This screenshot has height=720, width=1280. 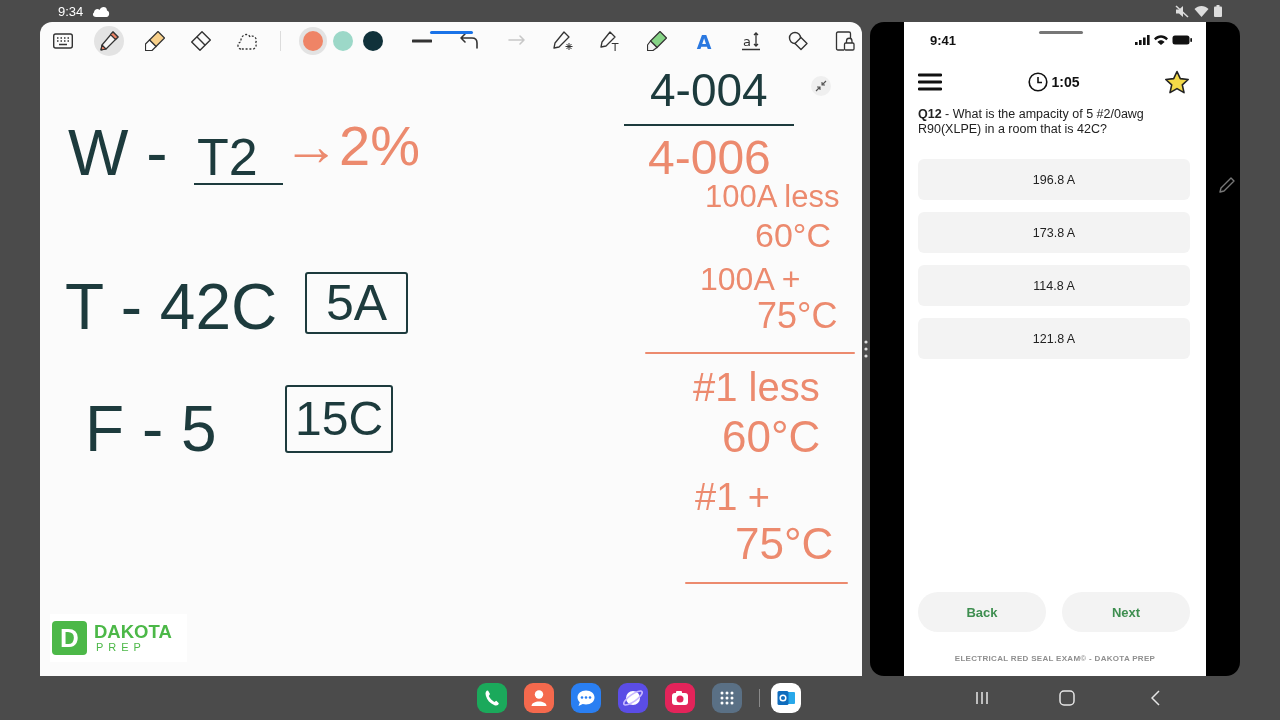 I want to click on keyboard-icon, so click(x=63, y=41).